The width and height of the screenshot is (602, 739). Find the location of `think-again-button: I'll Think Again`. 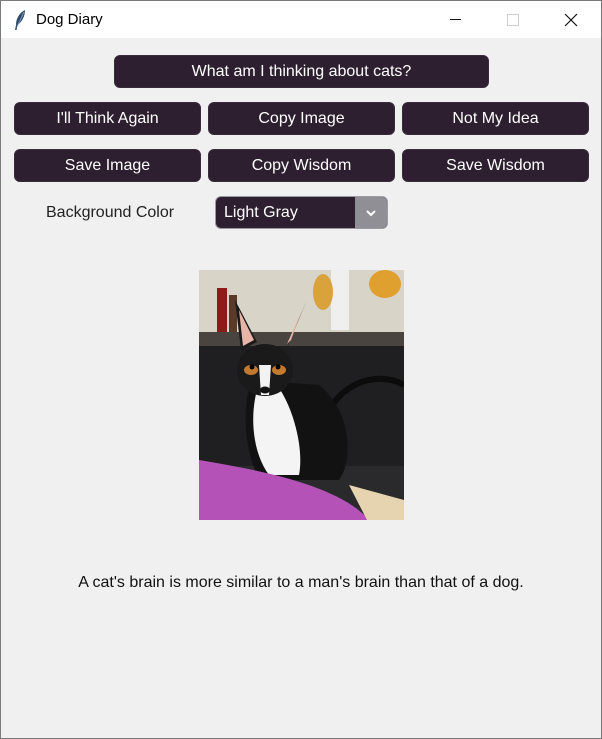

think-again-button: I'll Think Again is located at coordinates (107, 118).